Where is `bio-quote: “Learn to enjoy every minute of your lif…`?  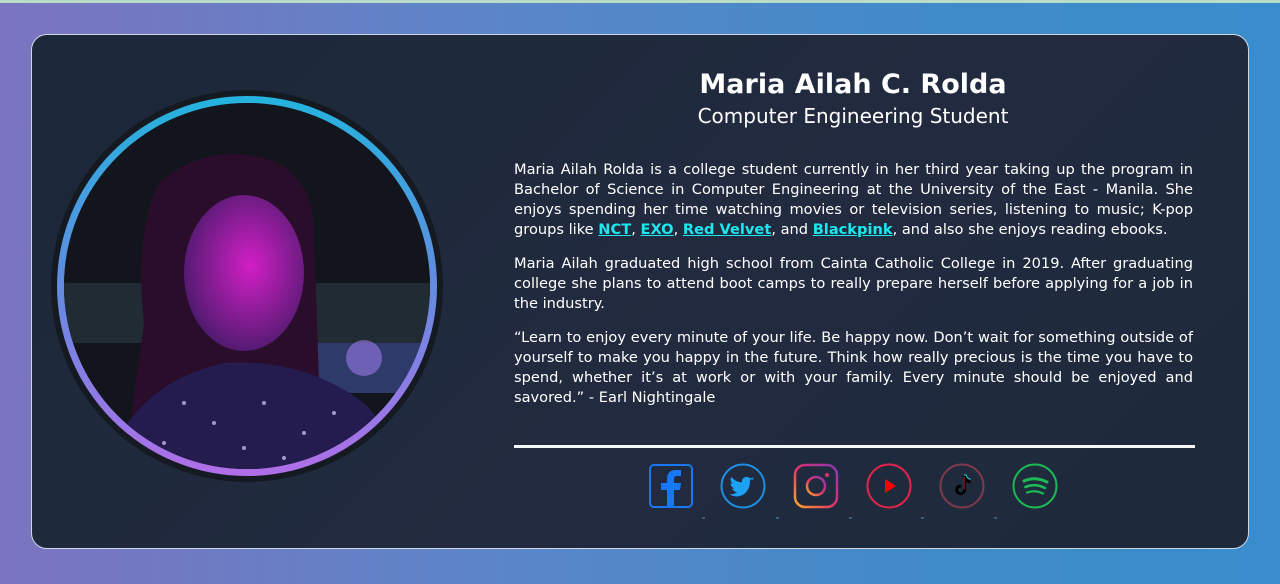 bio-quote: “Learn to enjoy every minute of your lif… is located at coordinates (853, 367).